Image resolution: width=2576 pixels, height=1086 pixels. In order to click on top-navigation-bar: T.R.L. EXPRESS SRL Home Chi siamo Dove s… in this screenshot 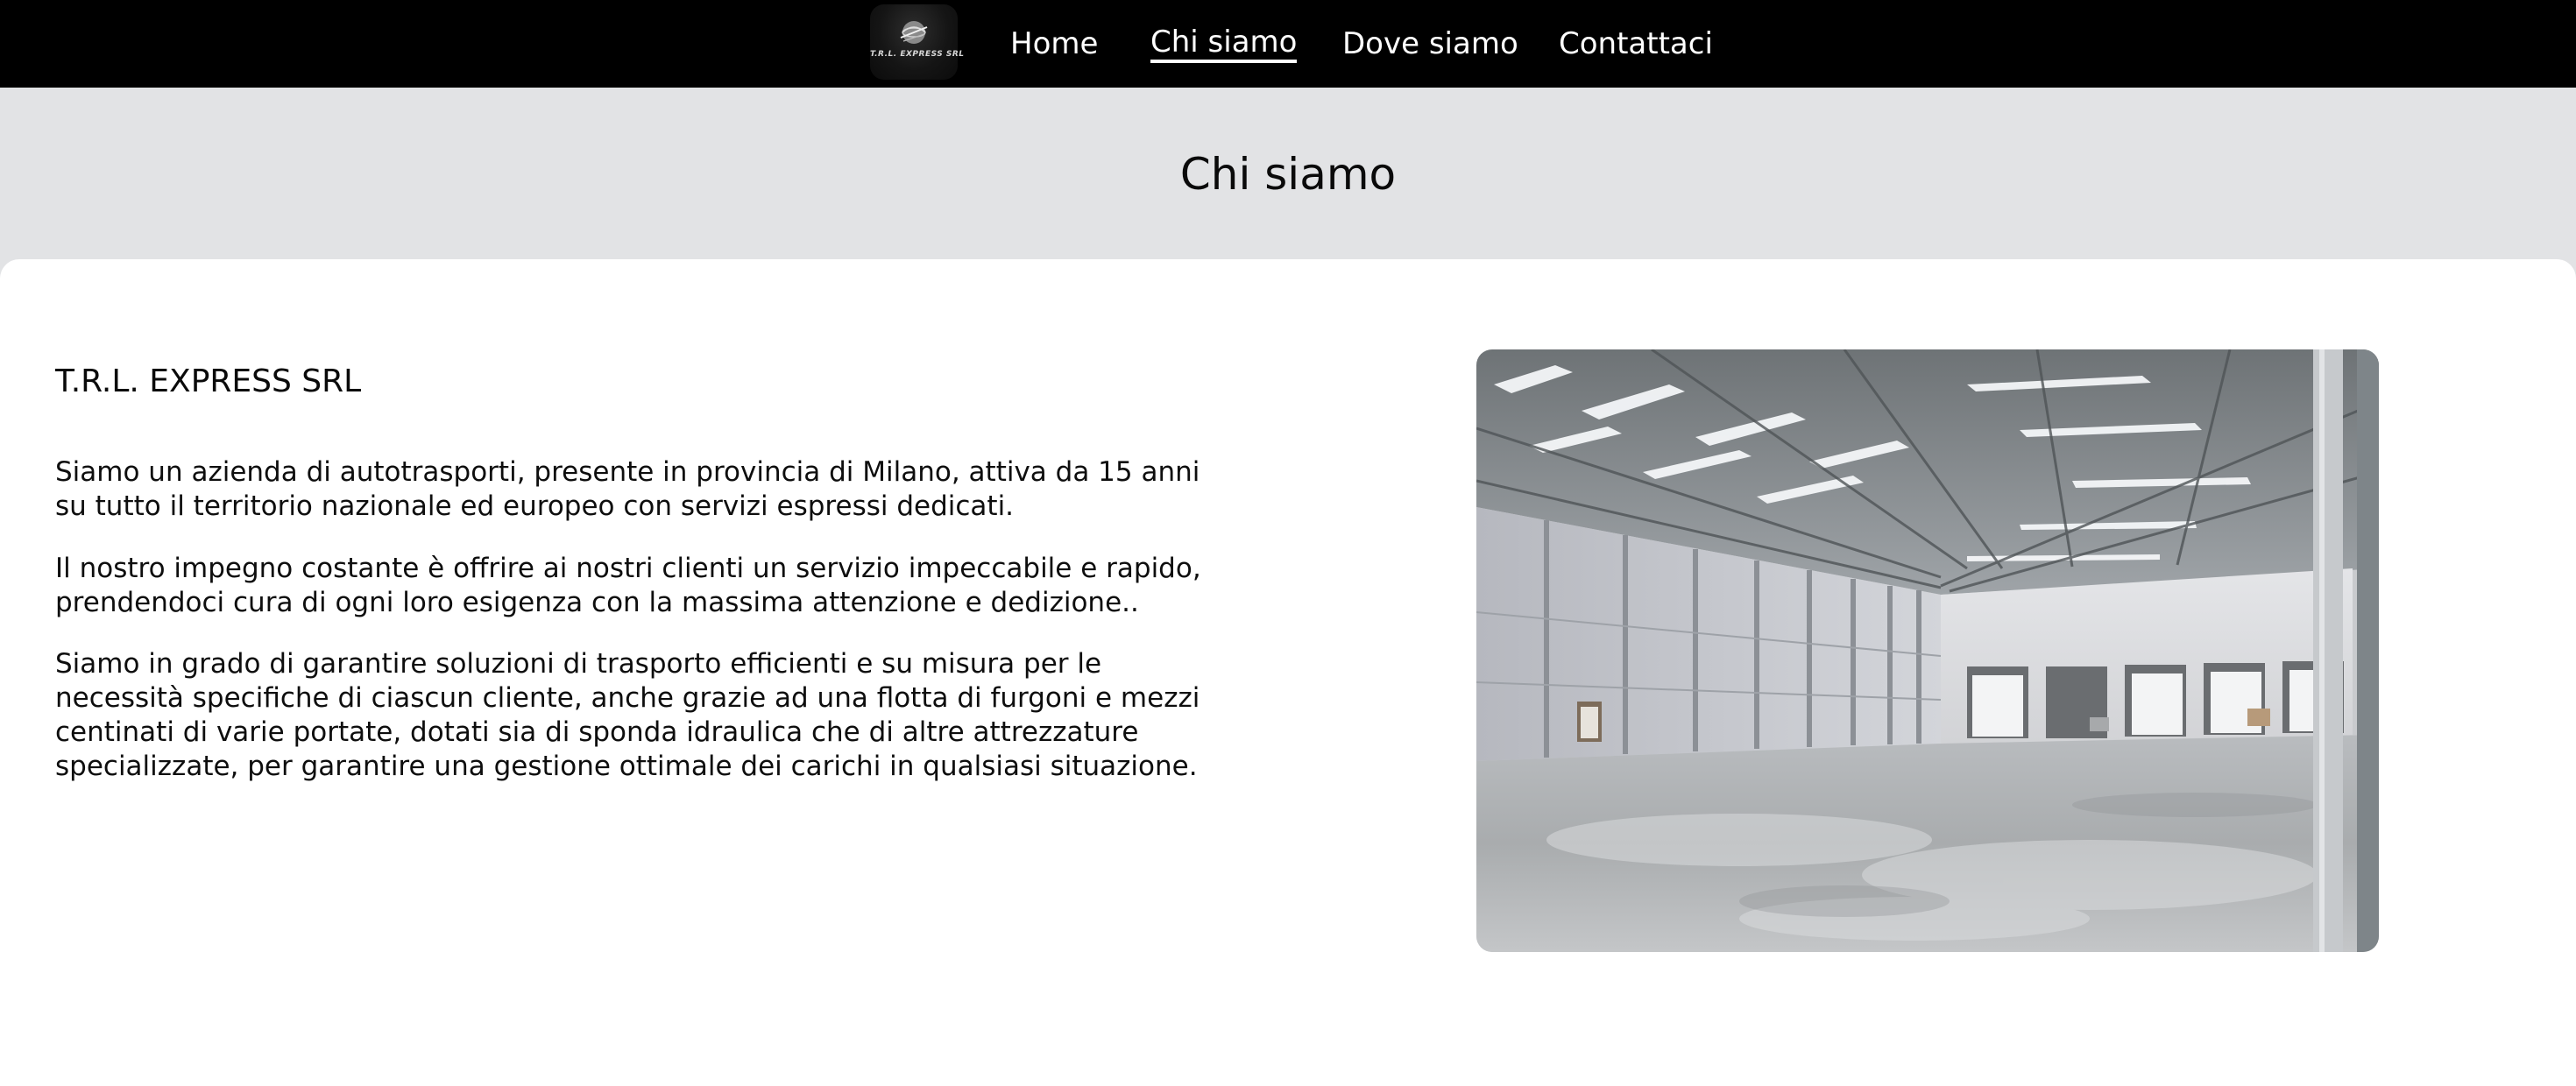, I will do `click(1288, 44)`.